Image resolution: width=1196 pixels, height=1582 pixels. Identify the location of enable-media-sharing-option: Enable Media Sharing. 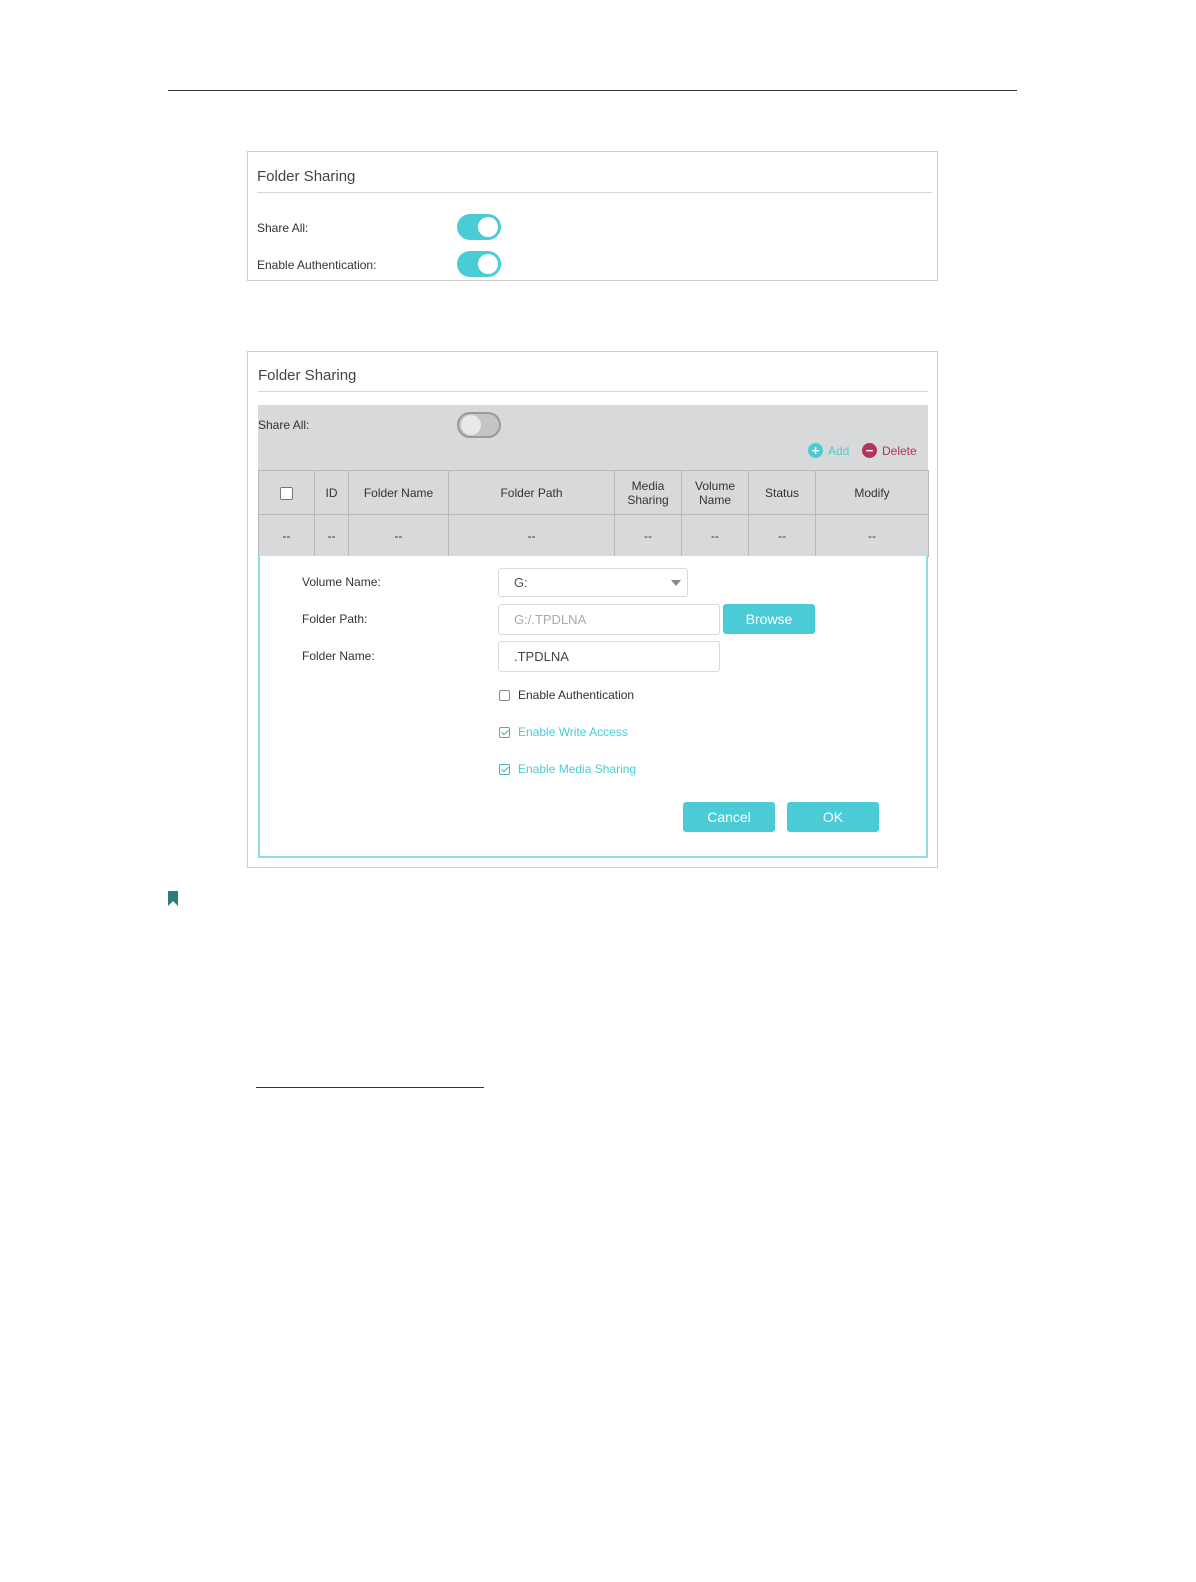
(567, 769).